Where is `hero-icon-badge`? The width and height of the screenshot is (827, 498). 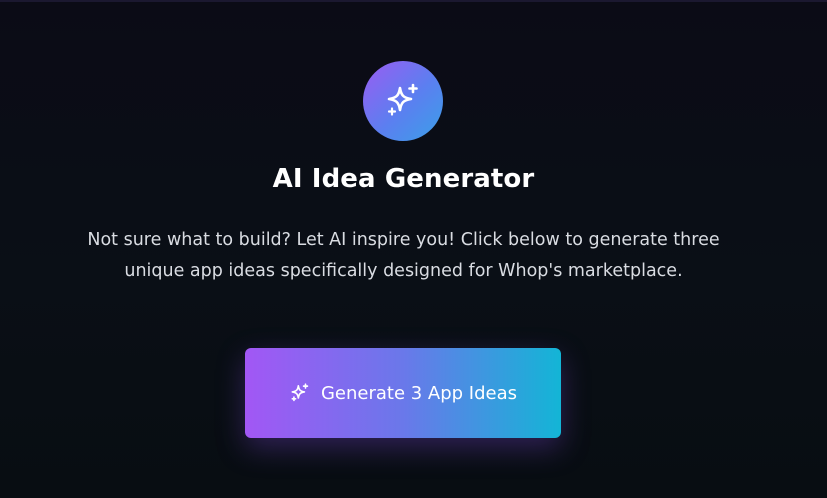
hero-icon-badge is located at coordinates (403, 101).